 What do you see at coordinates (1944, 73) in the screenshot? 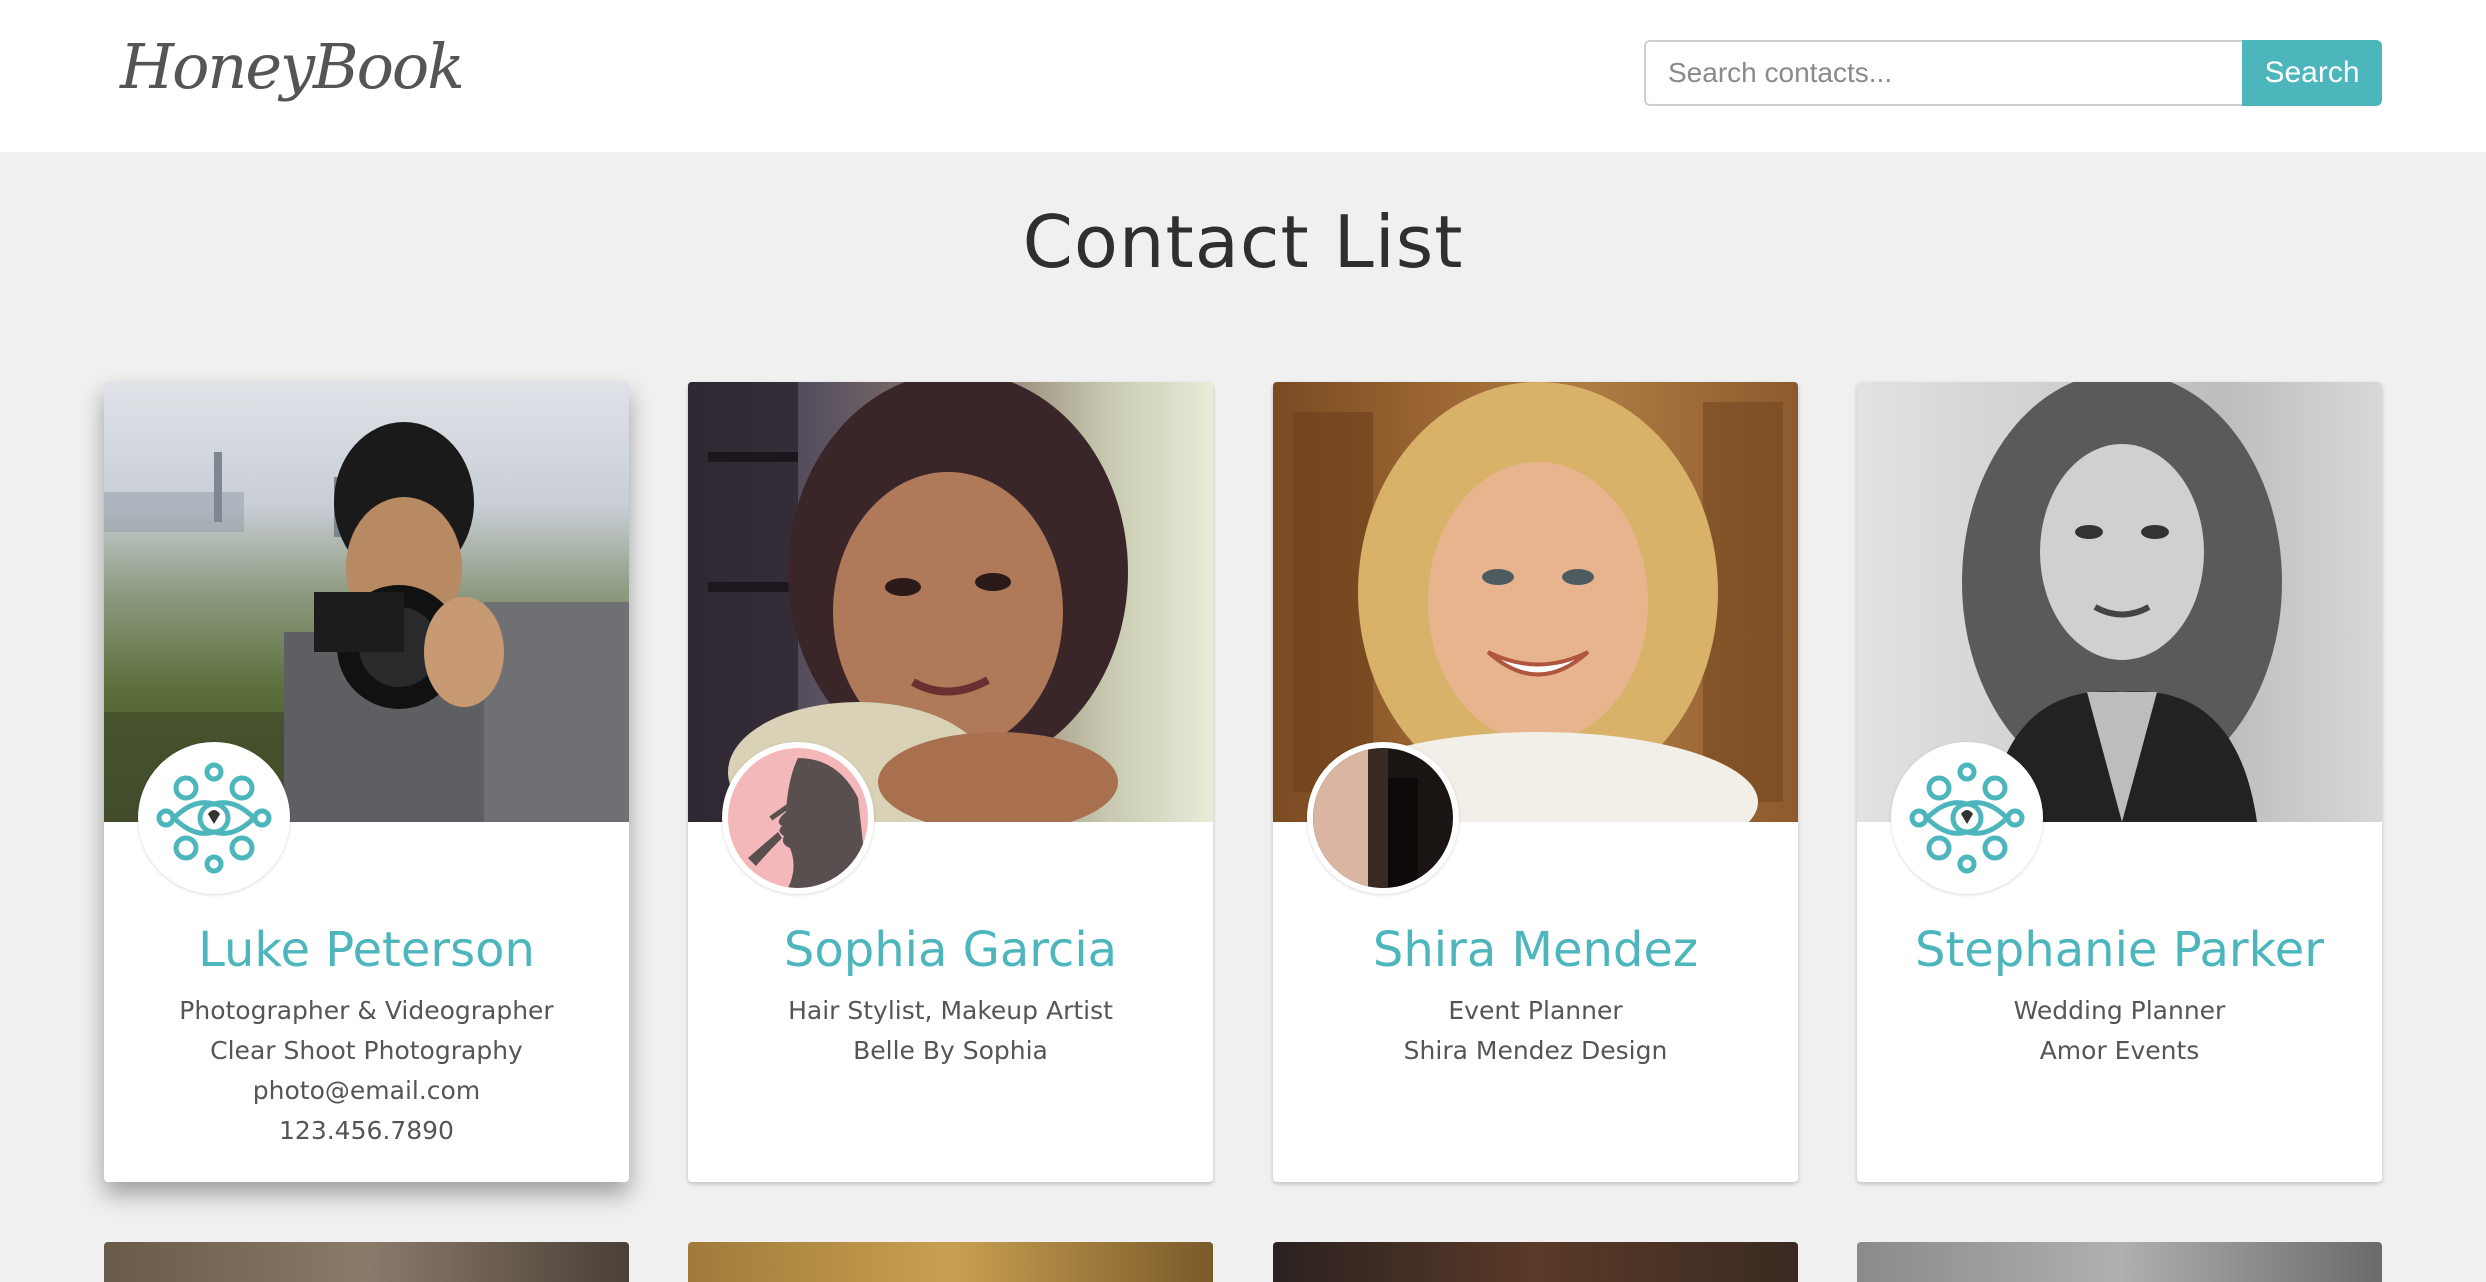
I see `search-input` at bounding box center [1944, 73].